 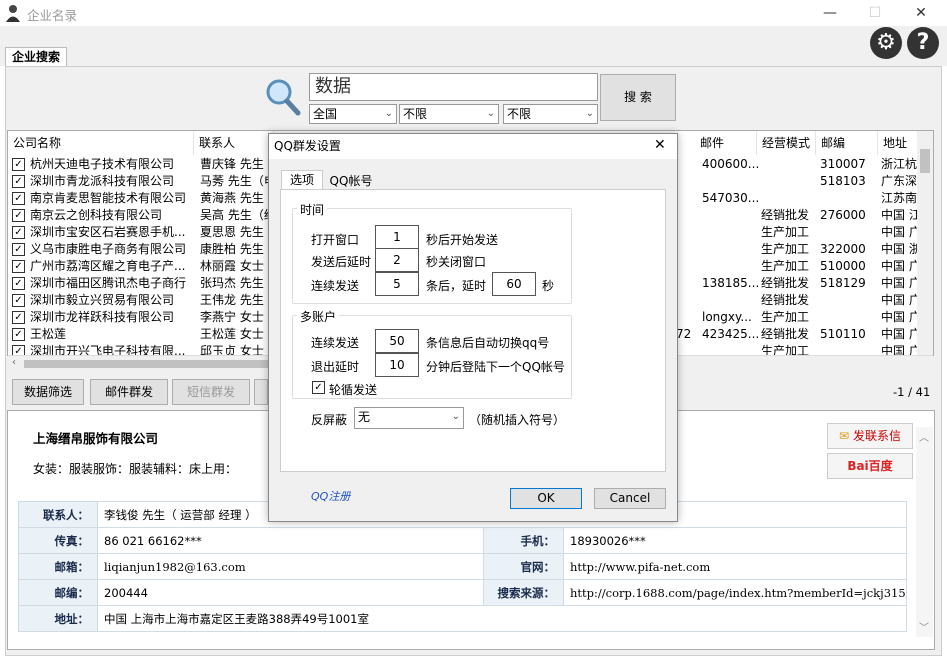 I want to click on mail-mass-send-button: 邮件群发, so click(x=129, y=392).